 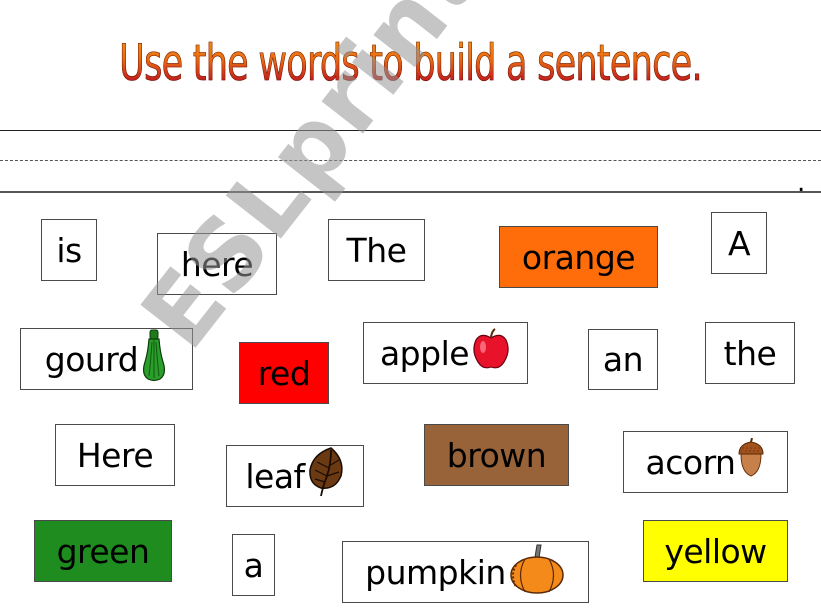 I want to click on word-card-orange: orange, so click(x=578, y=257).